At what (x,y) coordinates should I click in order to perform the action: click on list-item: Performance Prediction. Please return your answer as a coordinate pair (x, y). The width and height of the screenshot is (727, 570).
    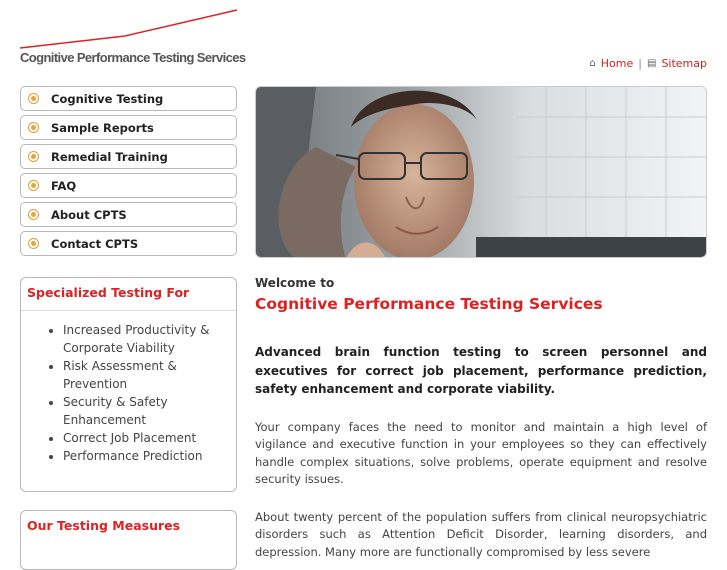
    Looking at the image, I should click on (149, 456).